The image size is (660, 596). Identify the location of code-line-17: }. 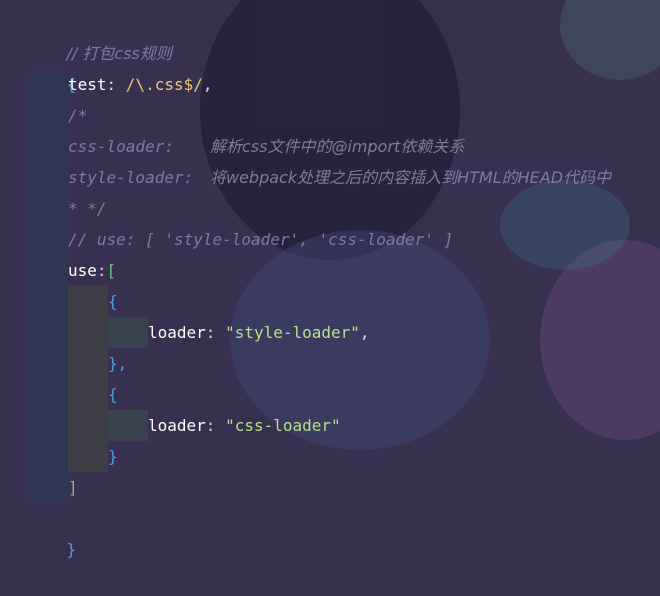
(38, 531).